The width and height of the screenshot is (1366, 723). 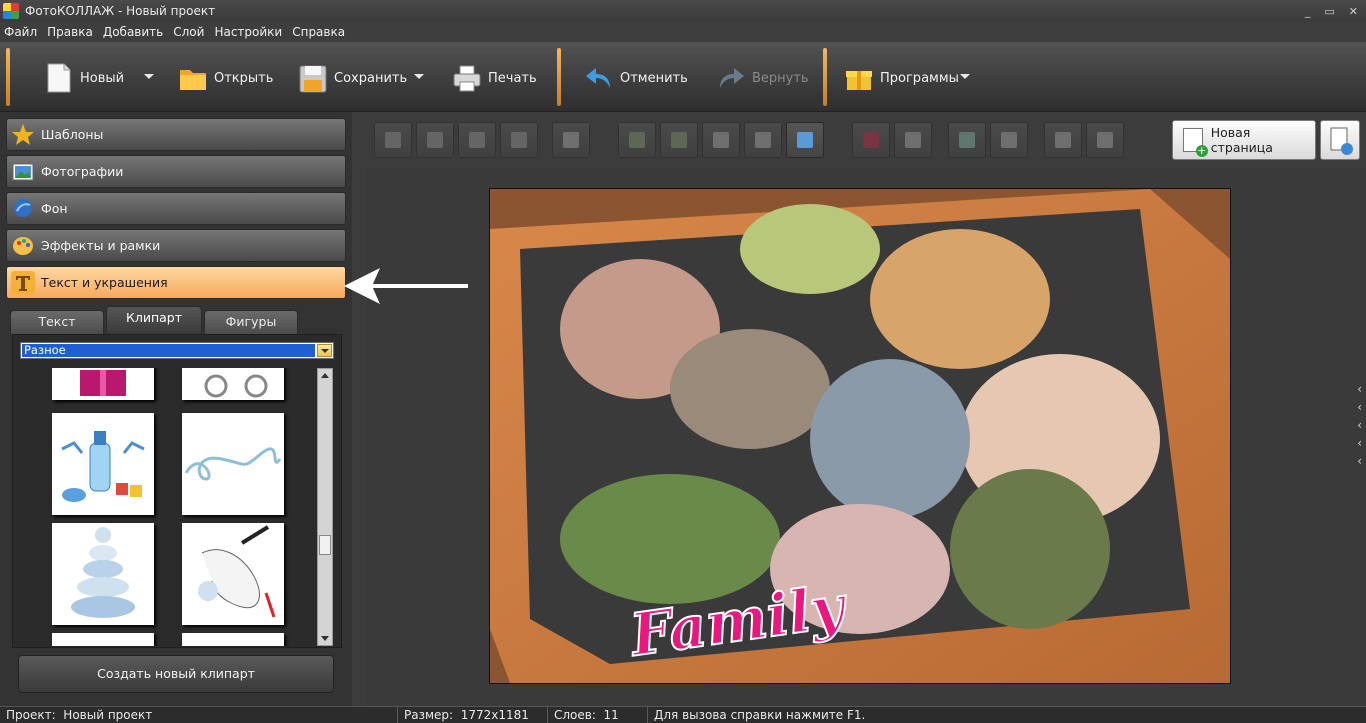 I want to click on menu-file: Файл, so click(x=20, y=32).